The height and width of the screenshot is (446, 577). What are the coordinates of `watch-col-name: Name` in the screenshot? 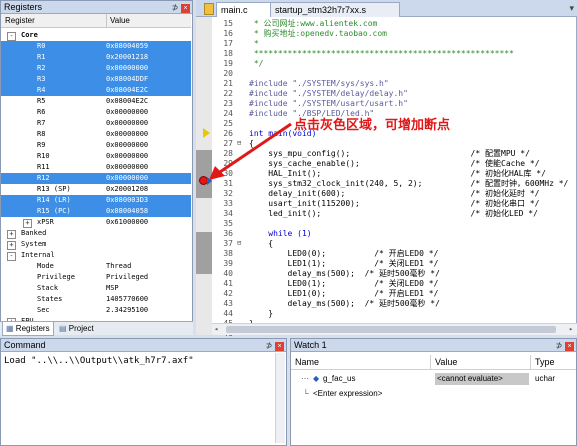 It's located at (361, 362).